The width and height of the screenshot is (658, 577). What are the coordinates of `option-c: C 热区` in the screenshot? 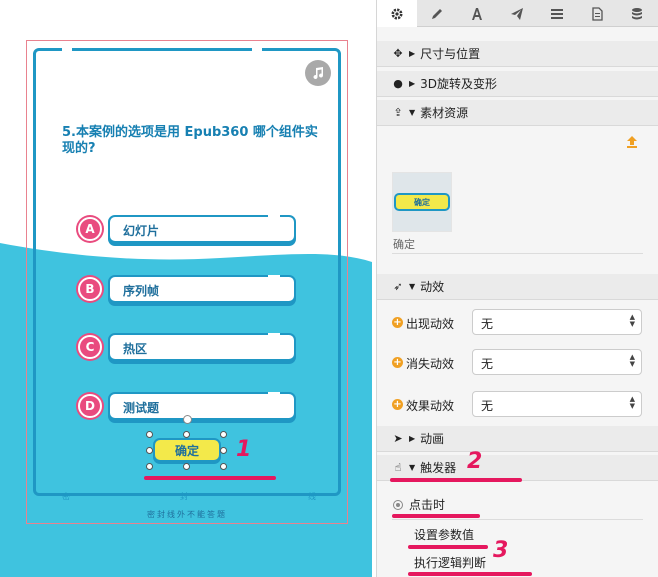 It's located at (187, 347).